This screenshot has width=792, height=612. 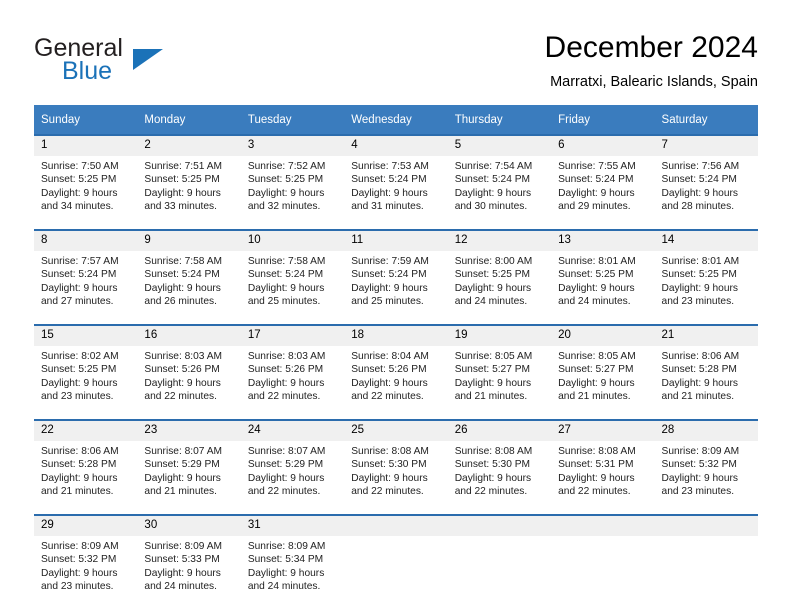 I want to click on daylight-text-line2: and 27 minutes., so click(x=77, y=301).